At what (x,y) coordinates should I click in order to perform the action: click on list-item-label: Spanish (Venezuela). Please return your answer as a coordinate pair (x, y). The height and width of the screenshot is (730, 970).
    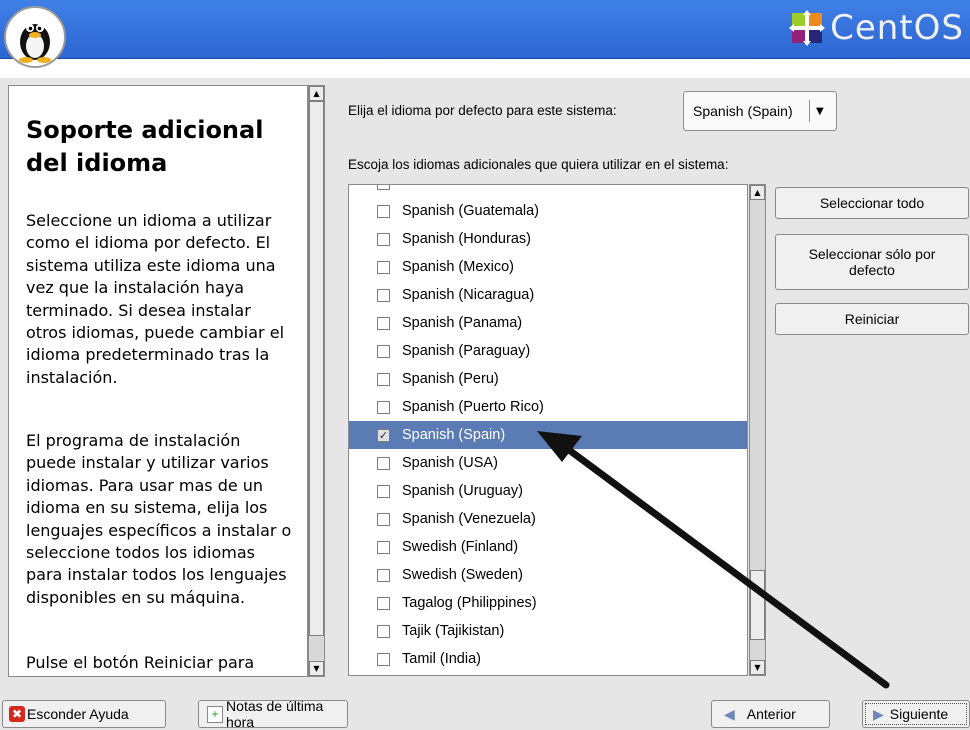
    Looking at the image, I should click on (469, 519).